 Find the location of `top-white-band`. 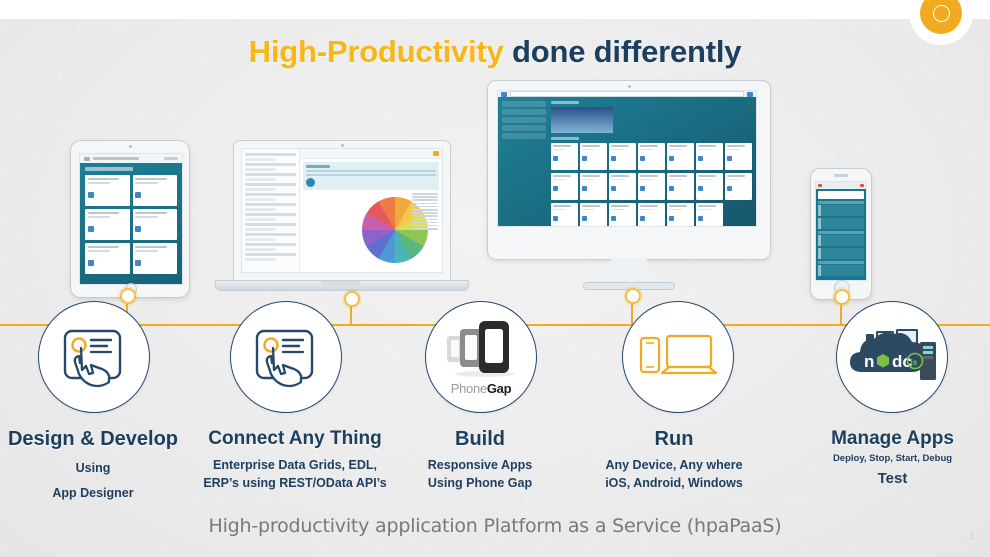

top-white-band is located at coordinates (495, 9).